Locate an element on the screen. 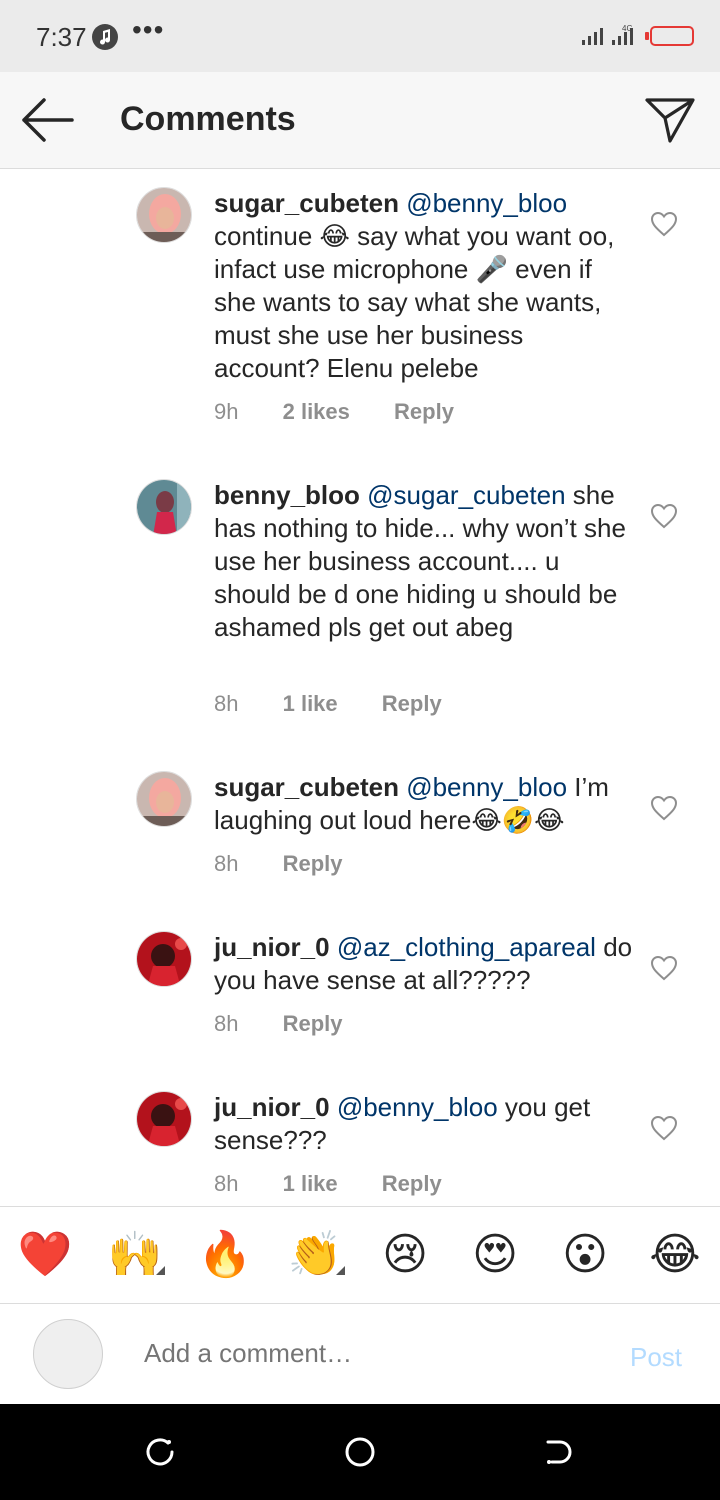 The image size is (720, 1500). emoji-bar: ❤️ 🙌 🔥 👏 😢 😍 😮 😂 is located at coordinates (360, 1255).